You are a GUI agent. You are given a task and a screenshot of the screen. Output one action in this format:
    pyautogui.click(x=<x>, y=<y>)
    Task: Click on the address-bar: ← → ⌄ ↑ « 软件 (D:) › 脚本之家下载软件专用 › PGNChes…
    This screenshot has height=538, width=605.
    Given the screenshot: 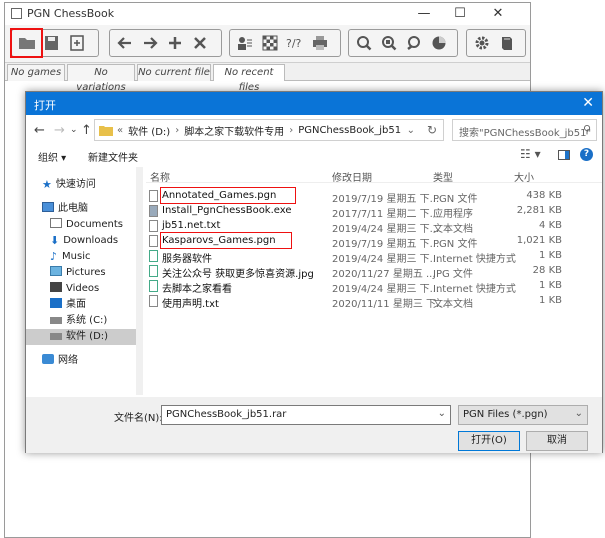 What is the action you would take?
    pyautogui.click(x=314, y=130)
    